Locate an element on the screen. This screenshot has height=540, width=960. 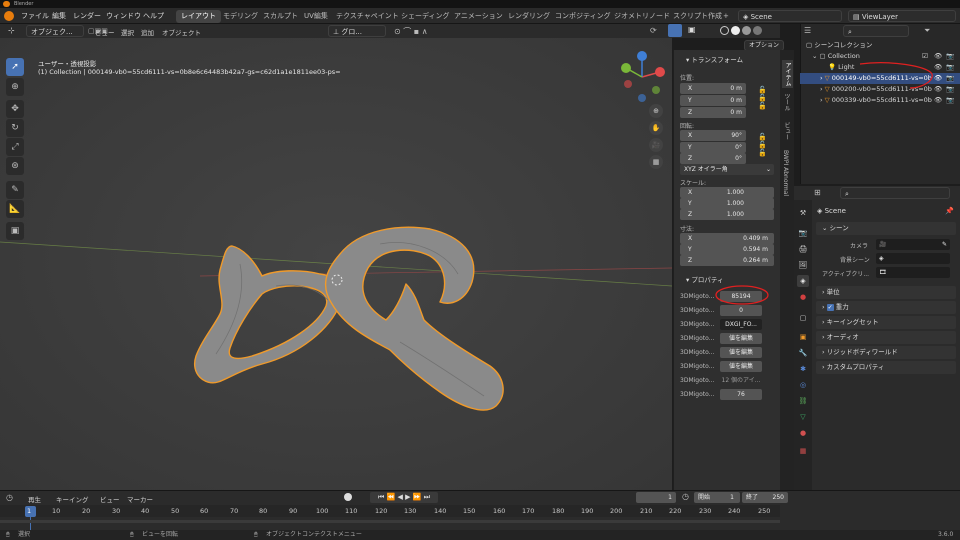
pin-icon: 📌 is located at coordinates (949, 211).